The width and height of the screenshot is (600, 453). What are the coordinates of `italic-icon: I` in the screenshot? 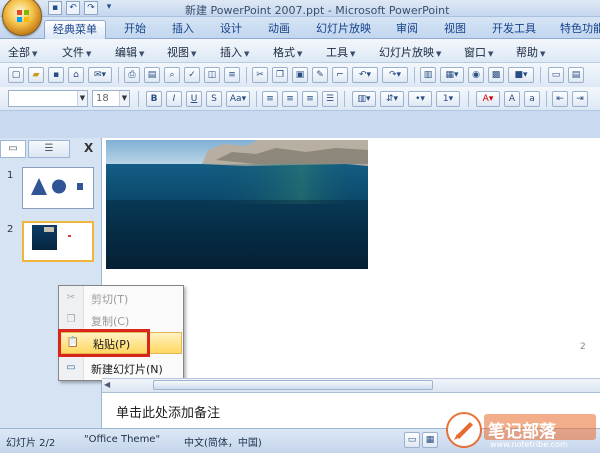 It's located at (174, 99).